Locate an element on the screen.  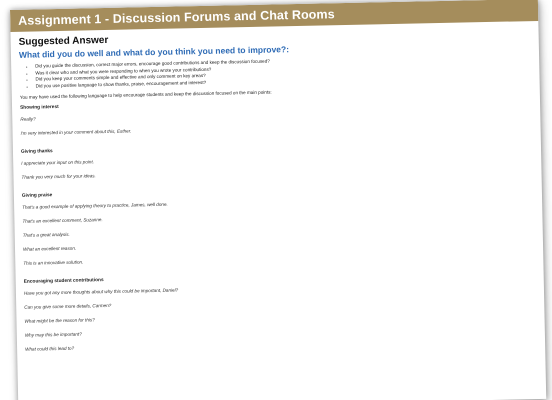
example-phrase: Thank you very much for your ideas. is located at coordinates (58, 177).